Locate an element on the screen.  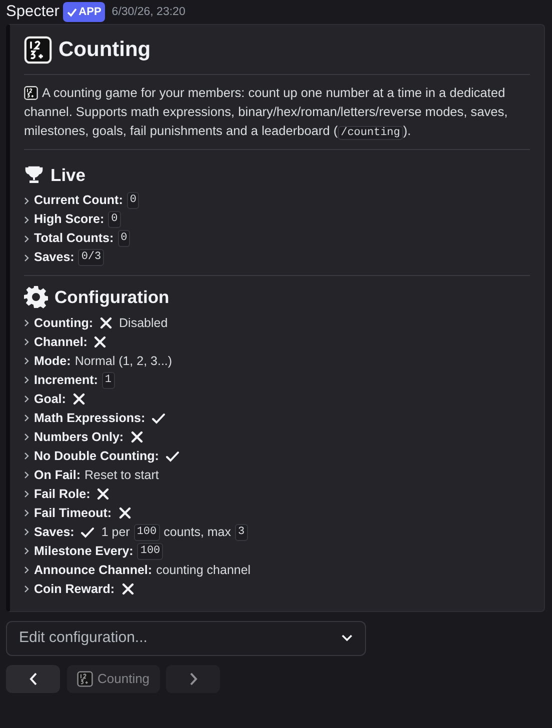
field-label: Total Counts: is located at coordinates (74, 238).